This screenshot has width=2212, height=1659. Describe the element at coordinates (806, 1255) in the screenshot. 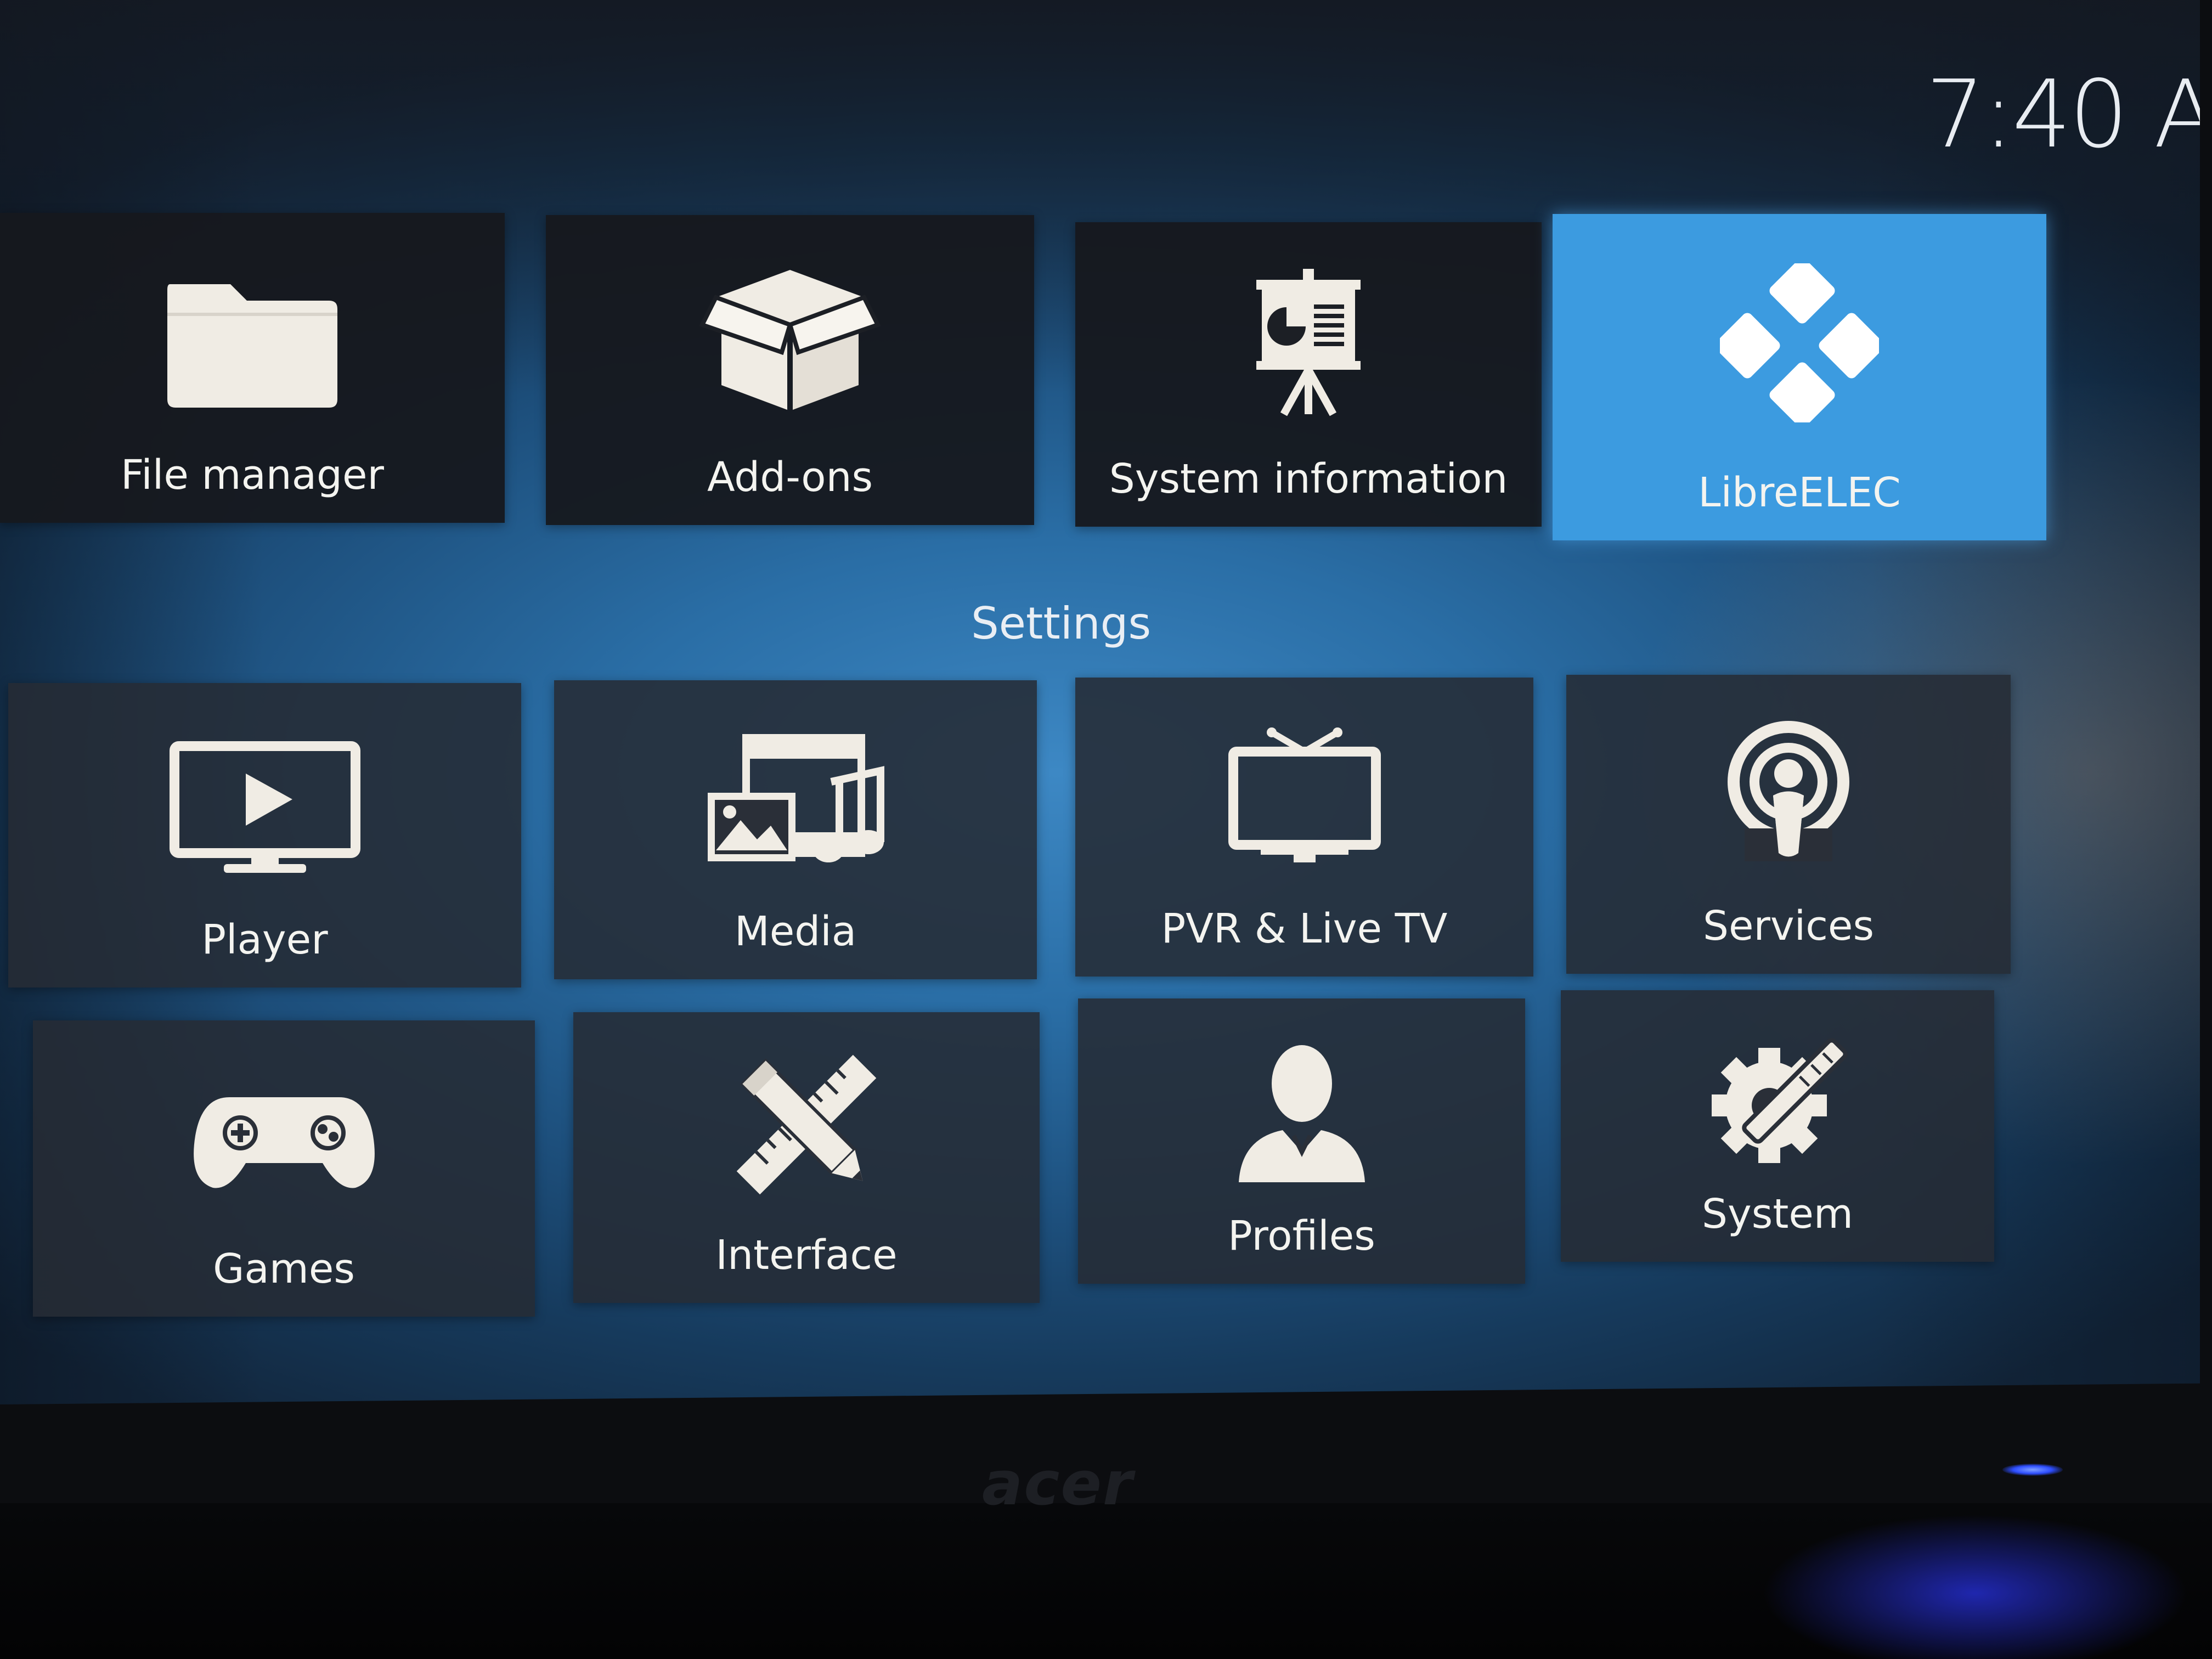

I see `tile-label: Interface` at that location.